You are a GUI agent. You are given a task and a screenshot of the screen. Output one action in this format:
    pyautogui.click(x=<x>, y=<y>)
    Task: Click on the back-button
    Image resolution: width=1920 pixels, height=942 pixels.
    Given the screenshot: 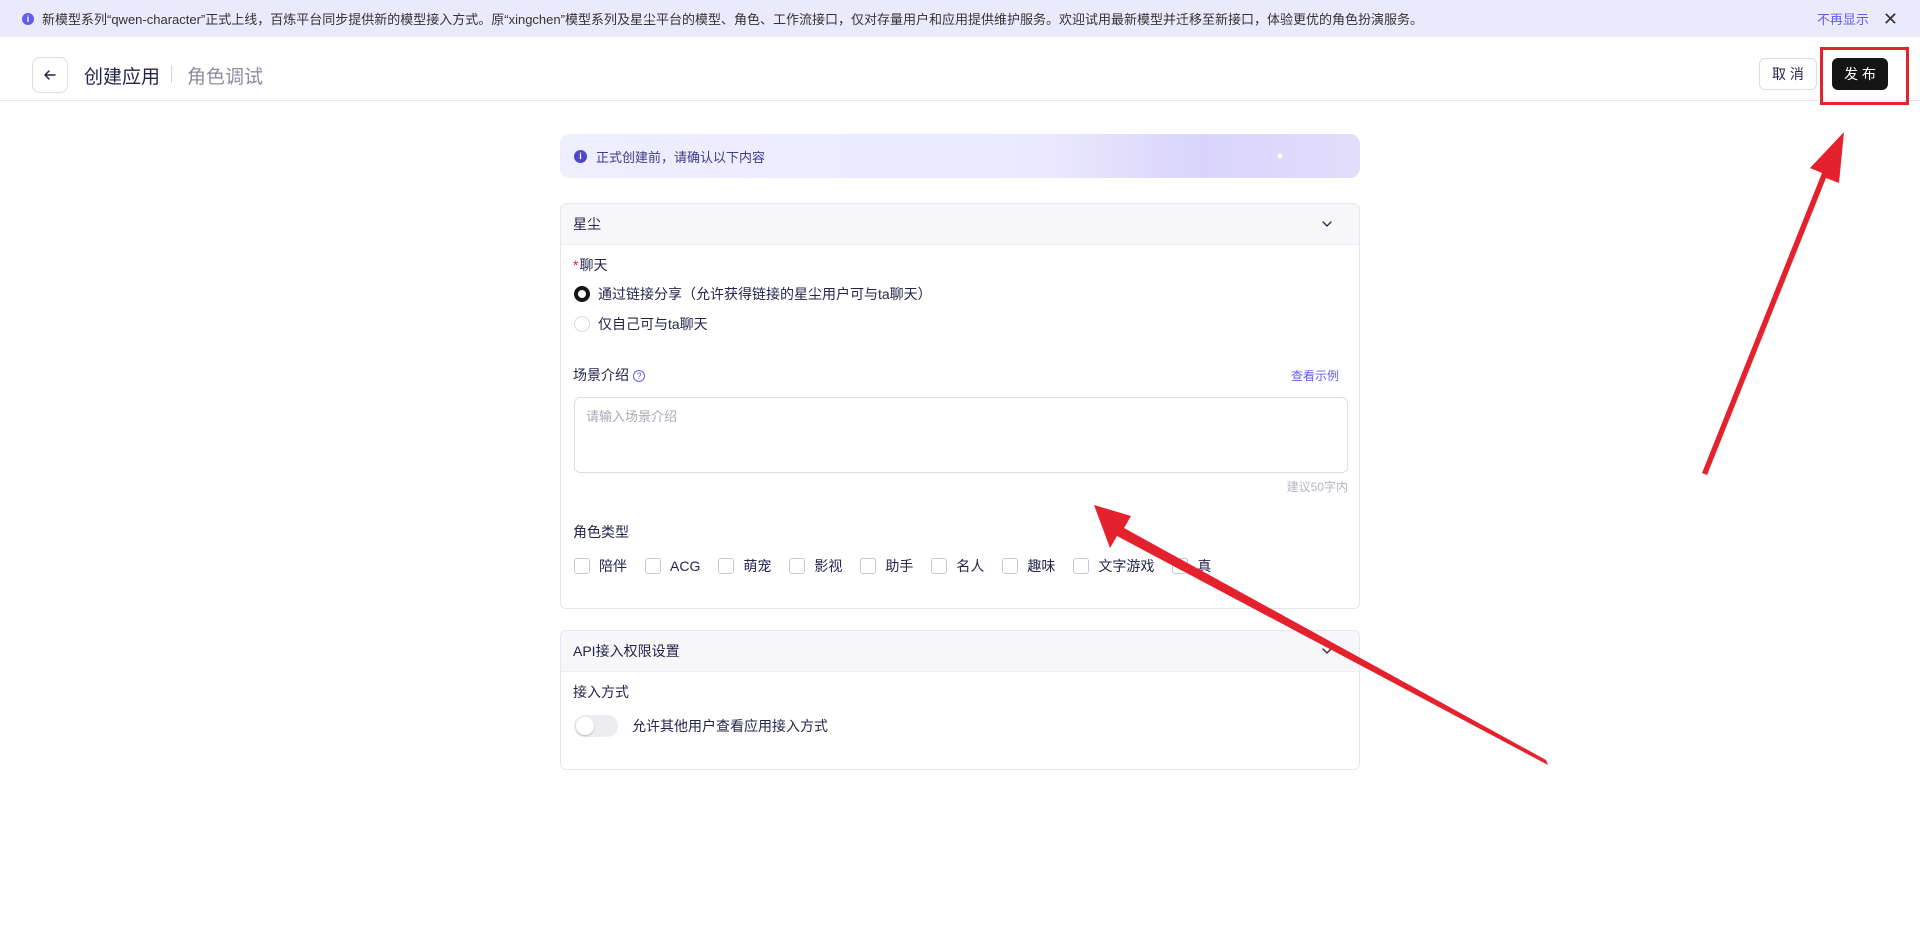 What is the action you would take?
    pyautogui.click(x=50, y=75)
    